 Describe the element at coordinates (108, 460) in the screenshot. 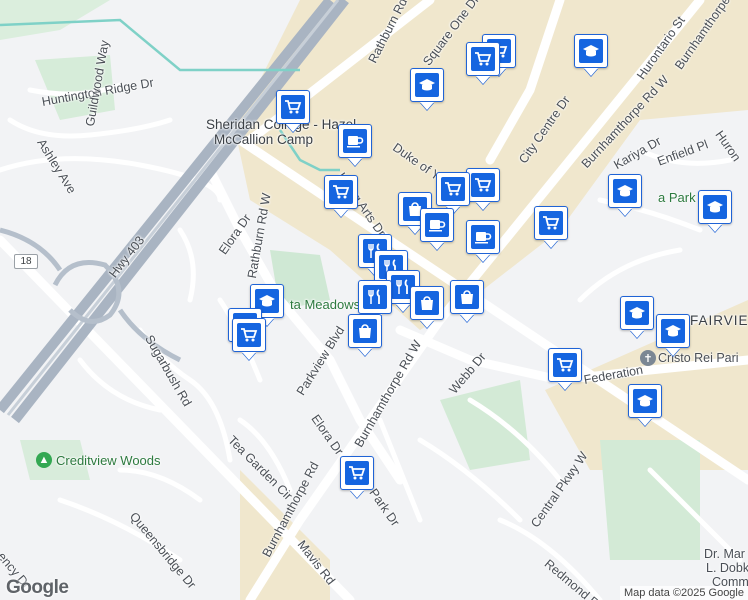

I see `label-creditview: Creditview Woods` at that location.